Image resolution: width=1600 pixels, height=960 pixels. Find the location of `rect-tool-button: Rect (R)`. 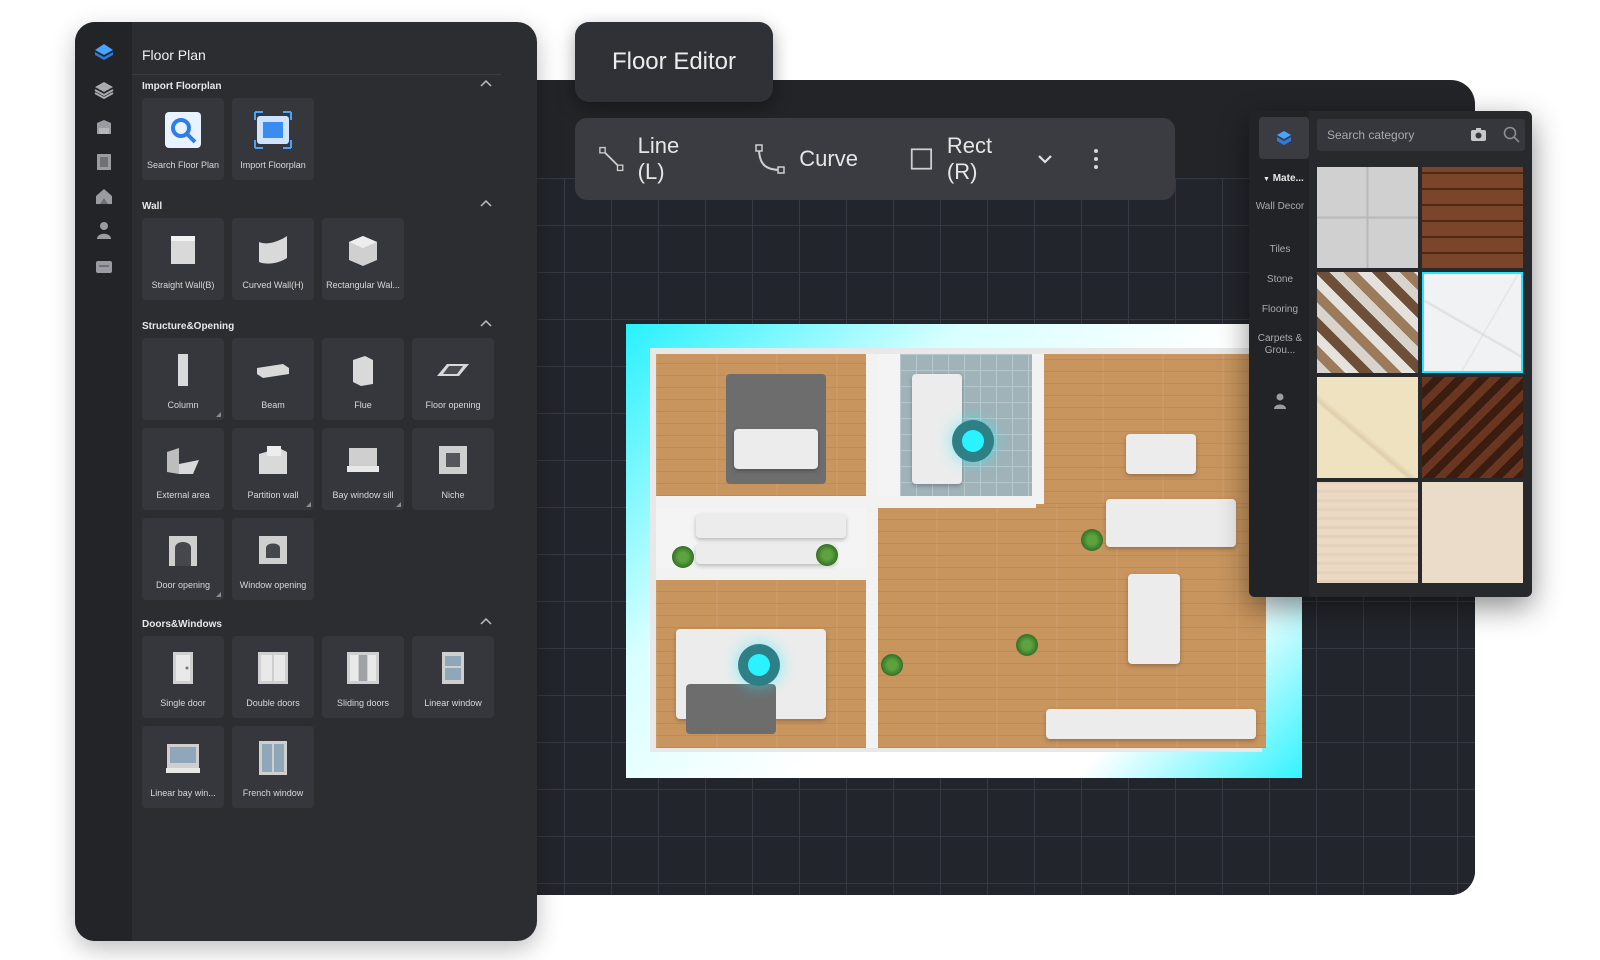

rect-tool-button: Rect (R) is located at coordinates (964, 159).